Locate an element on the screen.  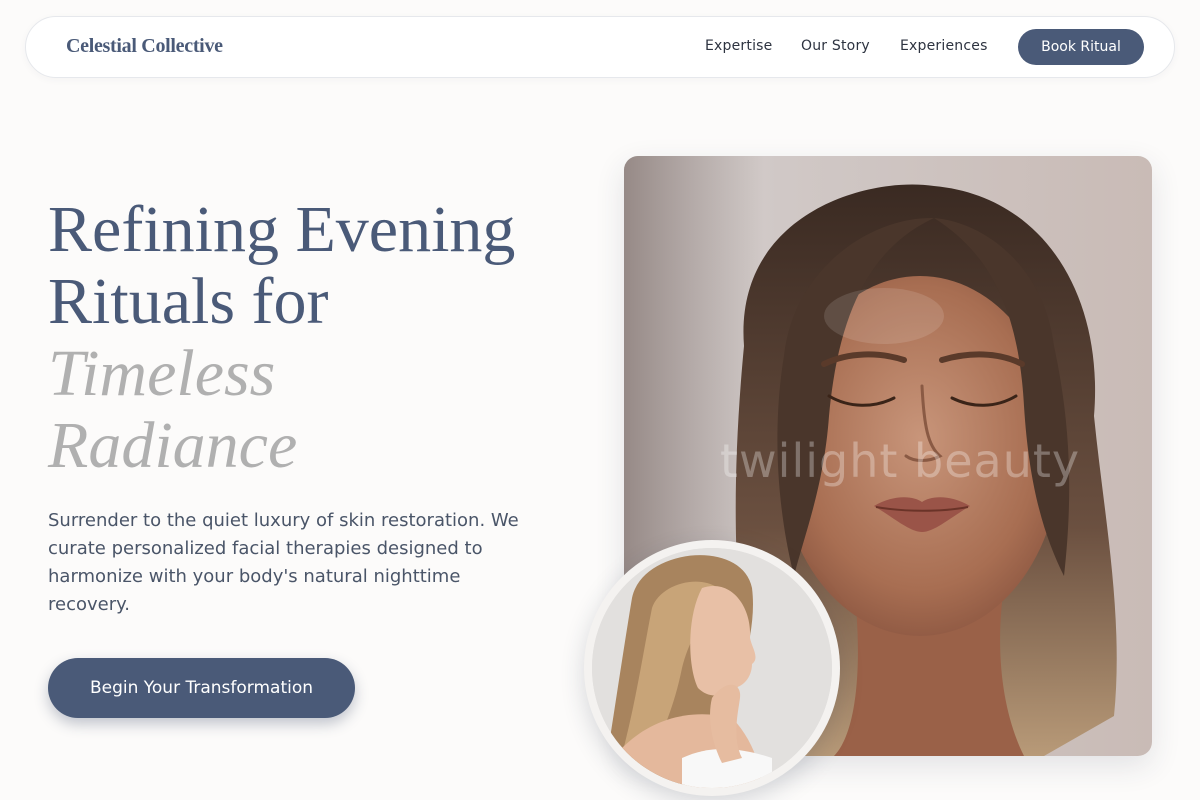
nav-link-our-story: Our Story is located at coordinates (835, 46).